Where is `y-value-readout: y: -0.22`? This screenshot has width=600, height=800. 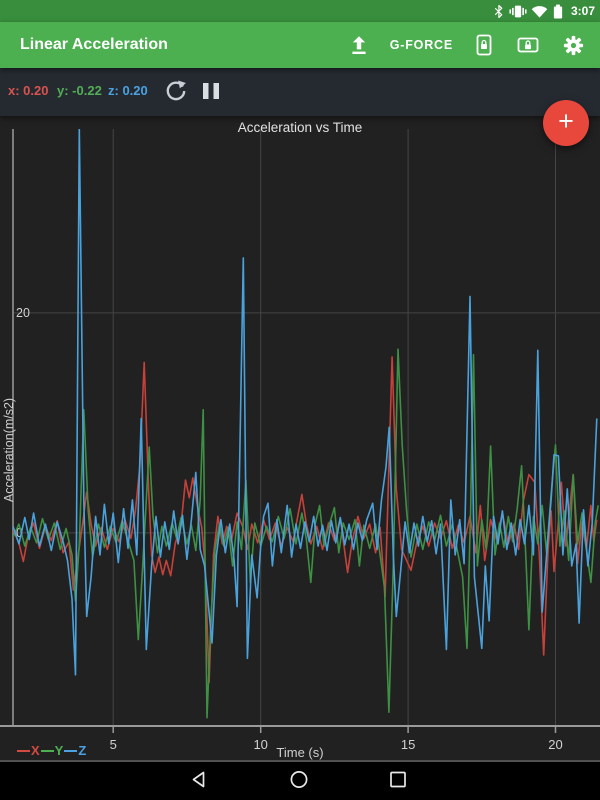 y-value-readout: y: -0.22 is located at coordinates (79, 90).